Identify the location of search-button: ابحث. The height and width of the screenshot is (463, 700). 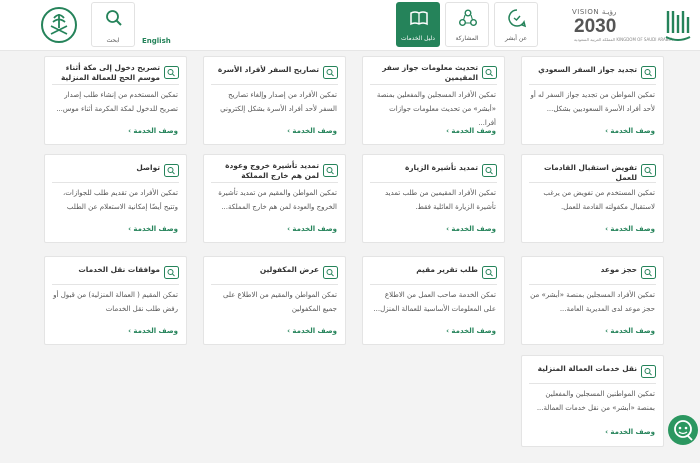
(113, 24).